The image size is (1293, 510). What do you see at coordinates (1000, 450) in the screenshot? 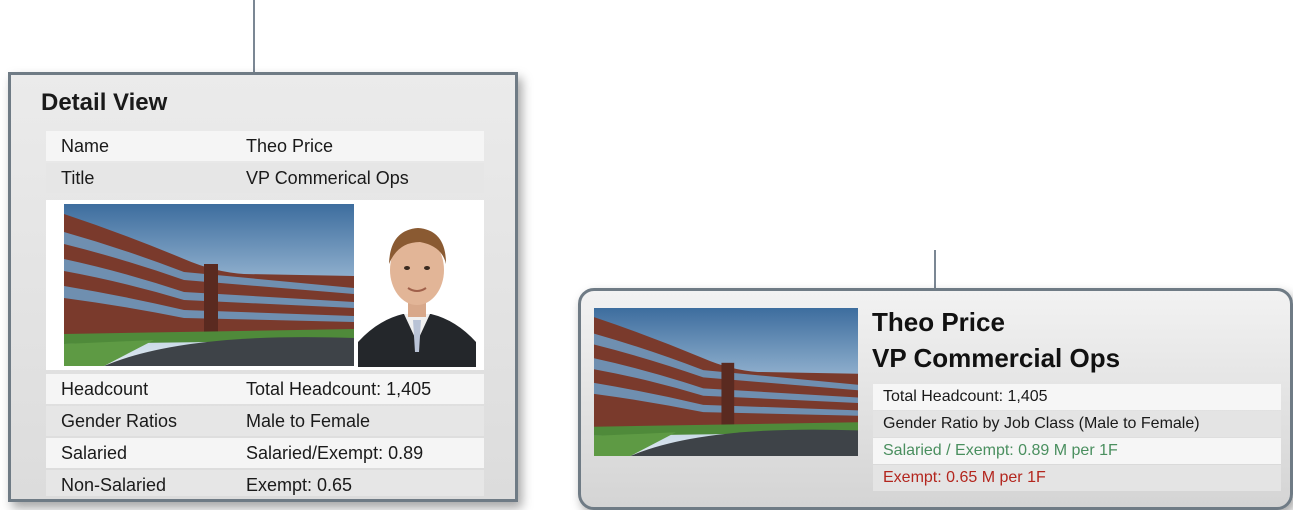
I see `summary-row-text: Salaried / Exempt: 0.89 M per 1F` at bounding box center [1000, 450].